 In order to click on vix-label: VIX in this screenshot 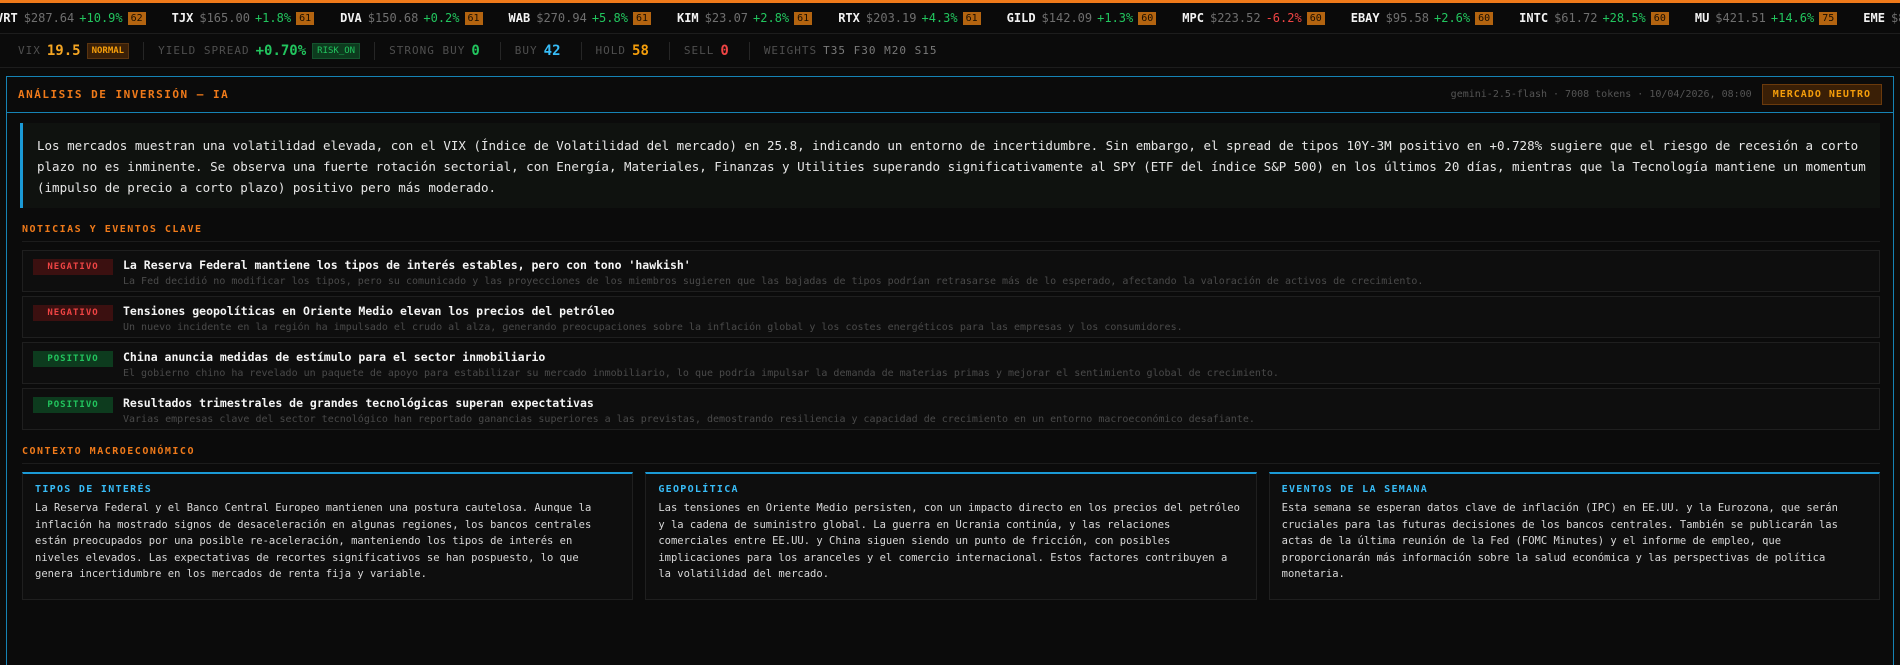, I will do `click(29, 50)`.